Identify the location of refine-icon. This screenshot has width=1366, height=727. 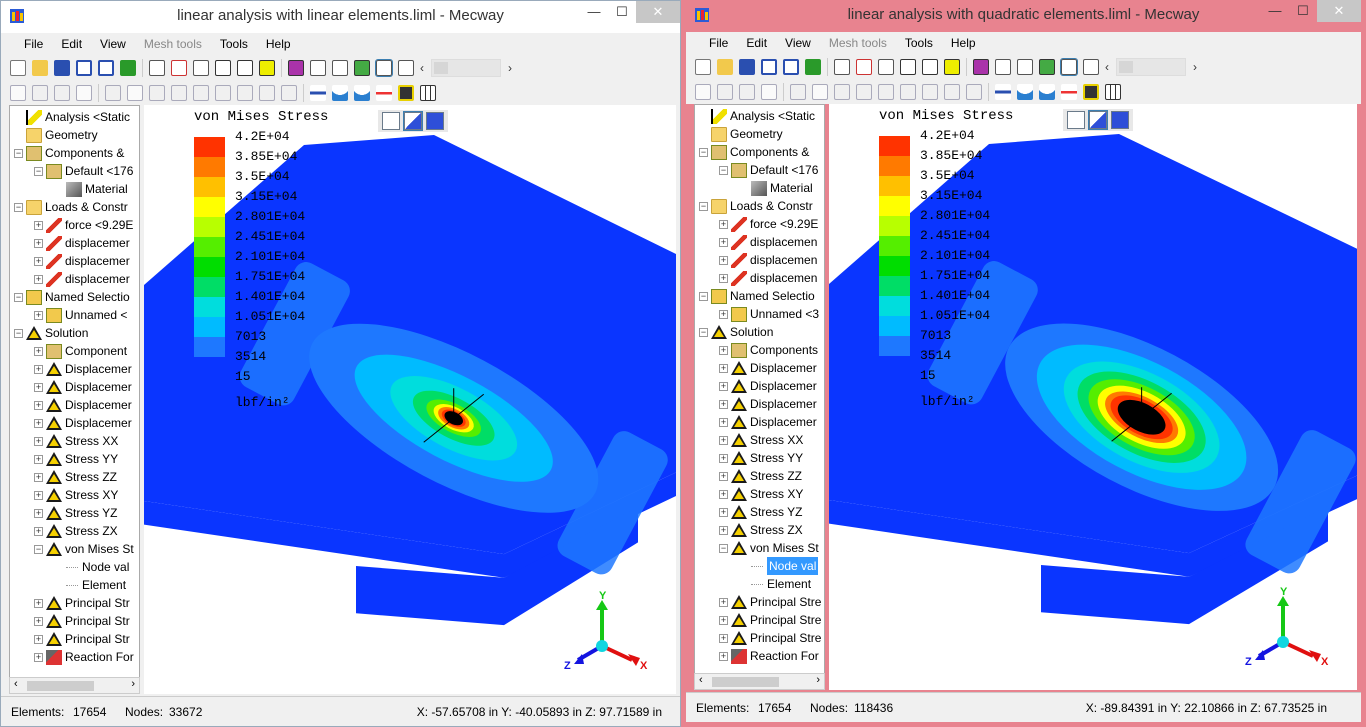
(289, 92).